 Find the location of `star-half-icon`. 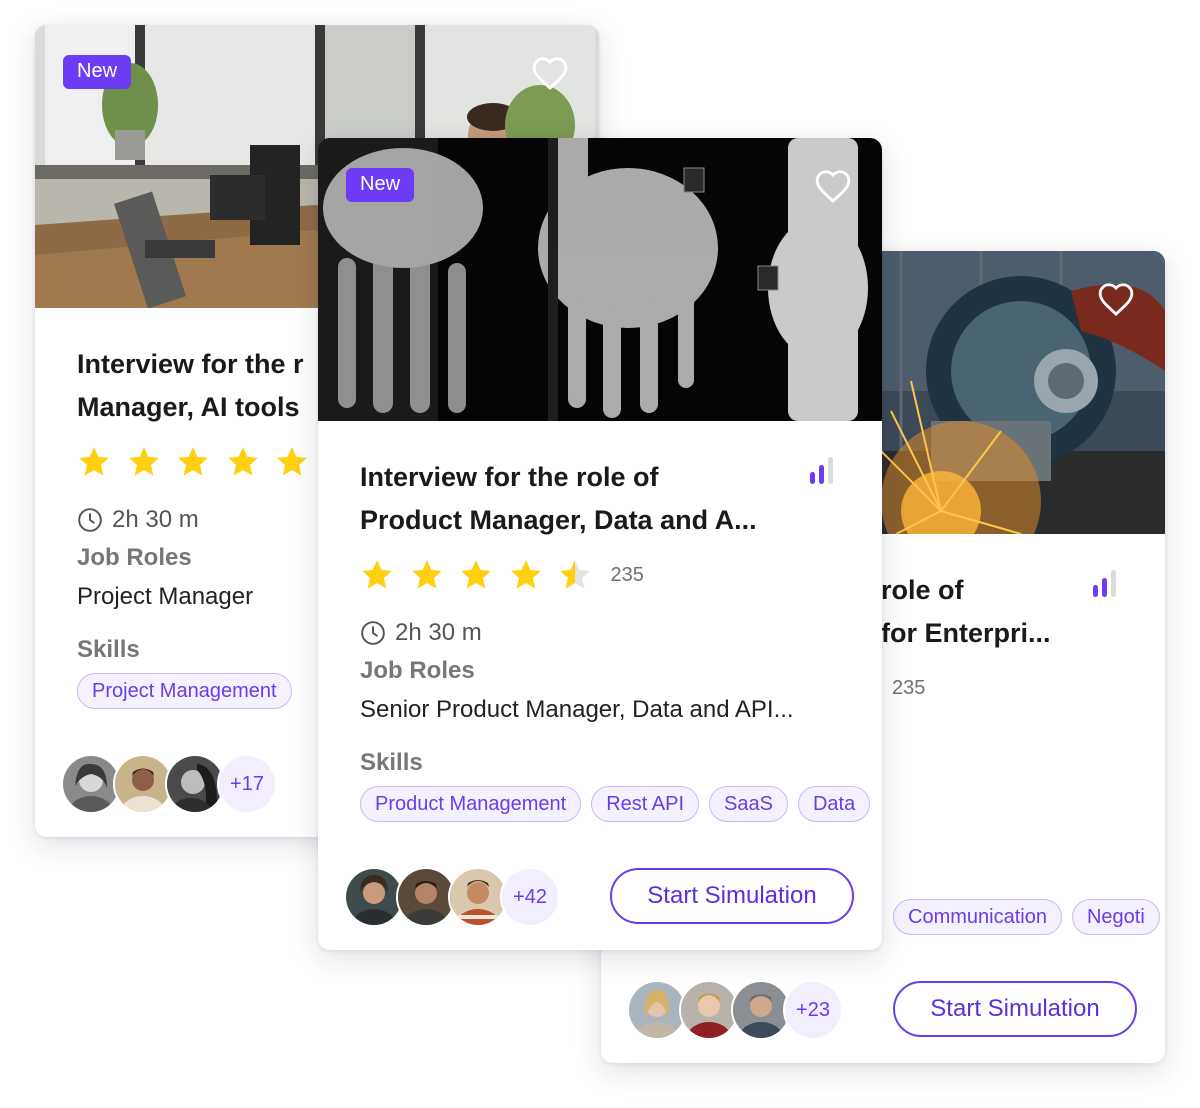

star-half-icon is located at coordinates (575, 574).